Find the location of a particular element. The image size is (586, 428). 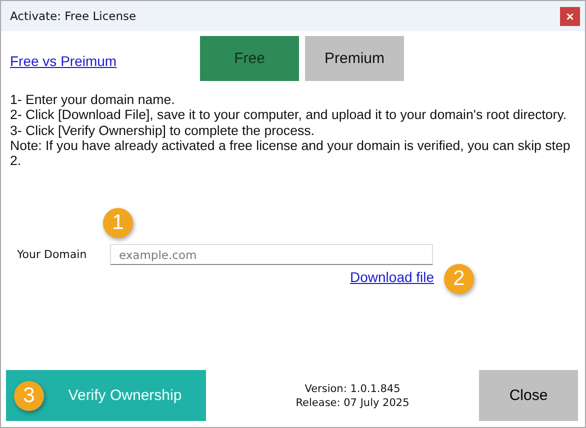

field-label: Your Domain is located at coordinates (52, 255).